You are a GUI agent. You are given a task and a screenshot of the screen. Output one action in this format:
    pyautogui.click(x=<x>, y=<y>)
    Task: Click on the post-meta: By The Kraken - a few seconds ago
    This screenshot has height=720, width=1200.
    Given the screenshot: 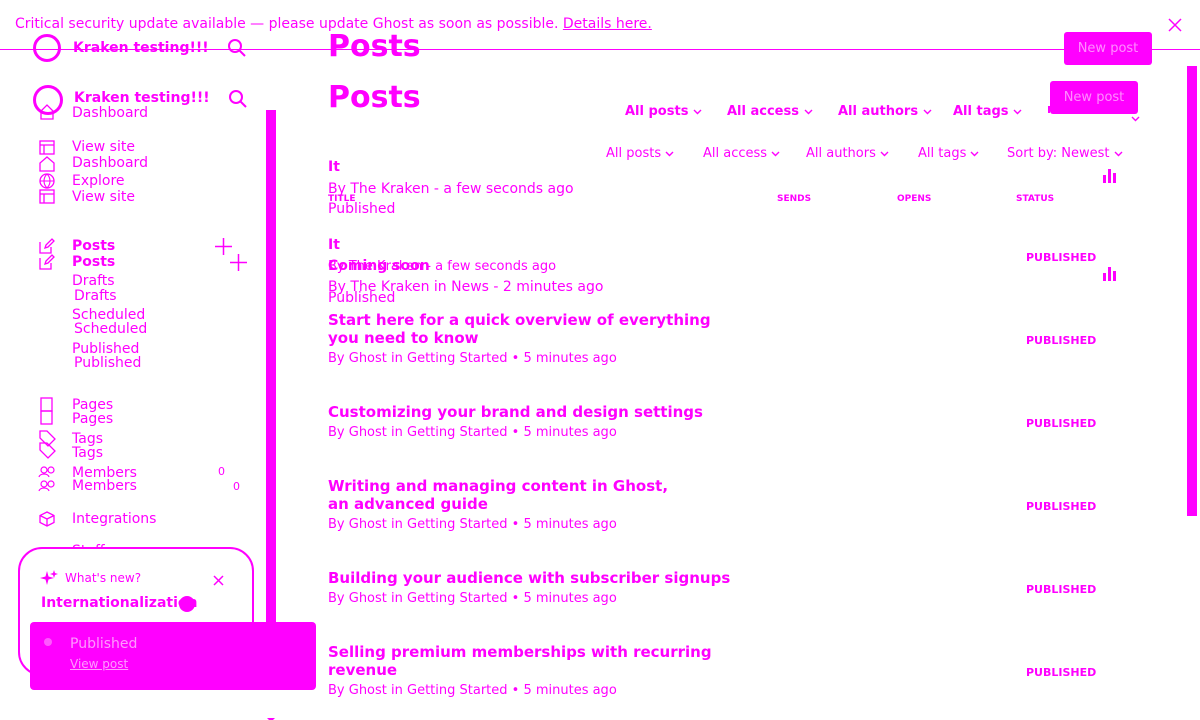 What is the action you would take?
    pyautogui.click(x=451, y=189)
    